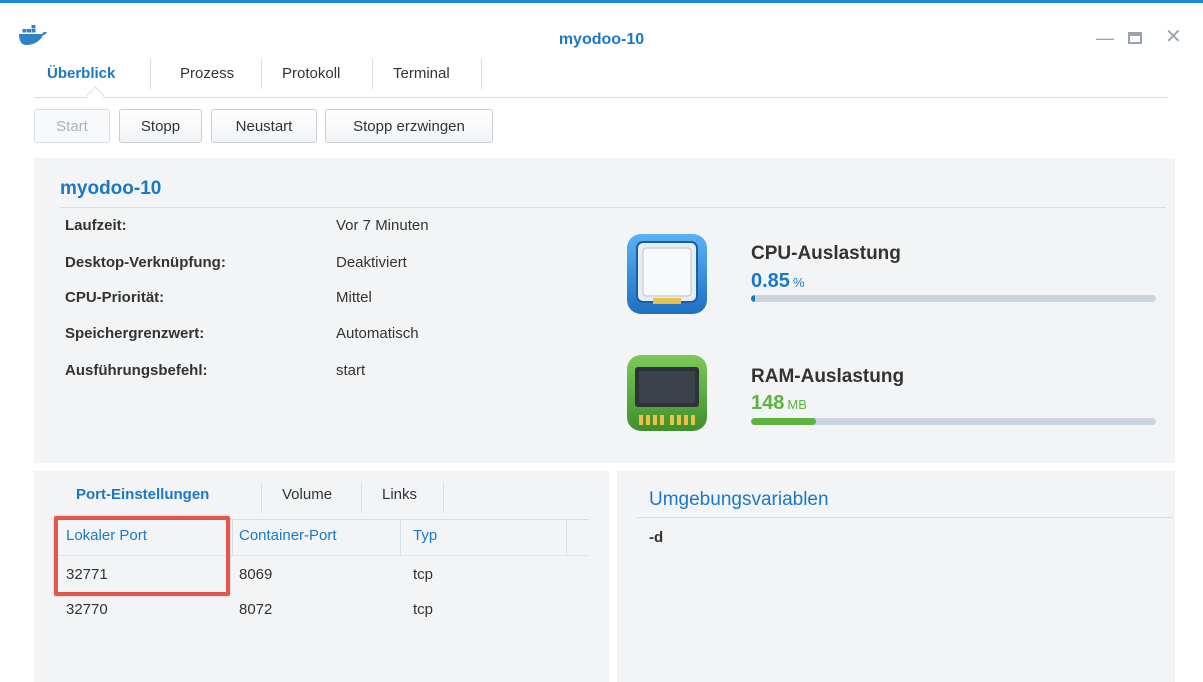 Image resolution: width=1203 pixels, height=682 pixels. I want to click on ram-usage-value: 148 MB, so click(779, 403).